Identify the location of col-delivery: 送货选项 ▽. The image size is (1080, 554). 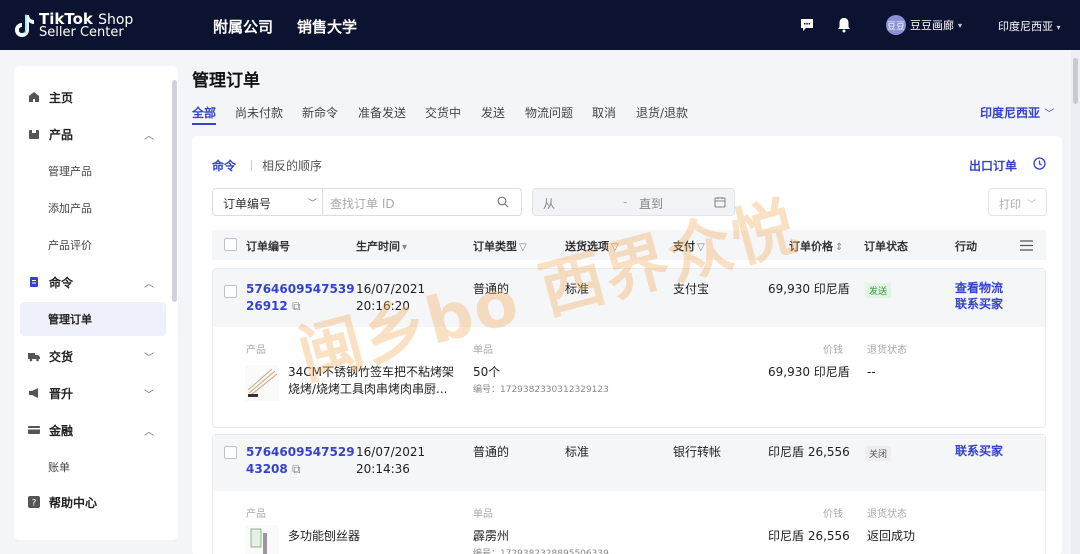
(592, 246).